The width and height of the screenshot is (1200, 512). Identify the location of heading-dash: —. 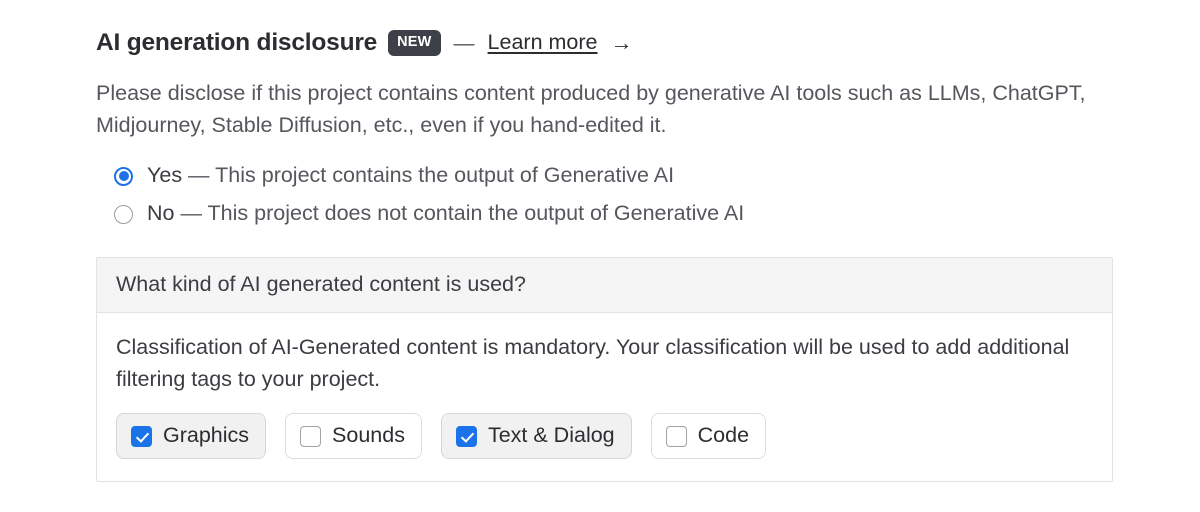
(464, 43).